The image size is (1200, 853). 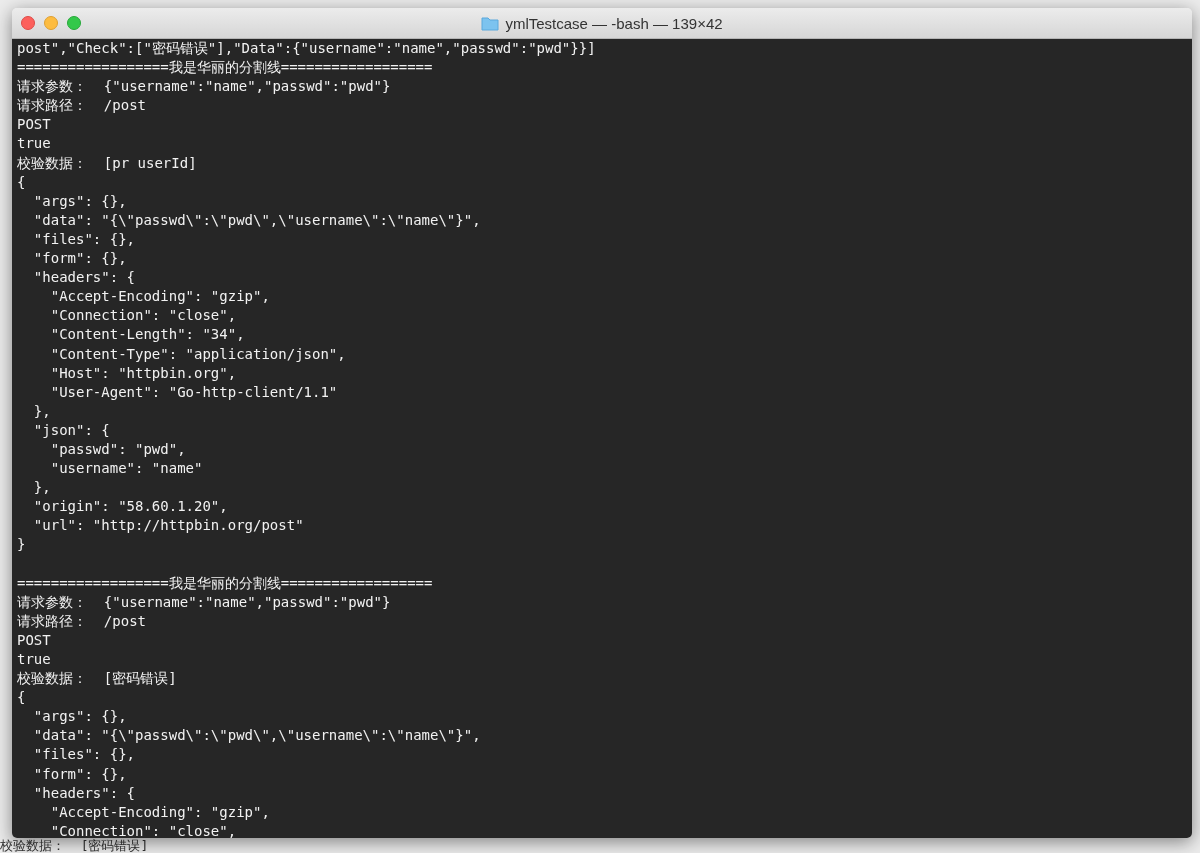 What do you see at coordinates (107, 162) in the screenshot?
I see `terminal-line: 校验数据： [pr userId]` at bounding box center [107, 162].